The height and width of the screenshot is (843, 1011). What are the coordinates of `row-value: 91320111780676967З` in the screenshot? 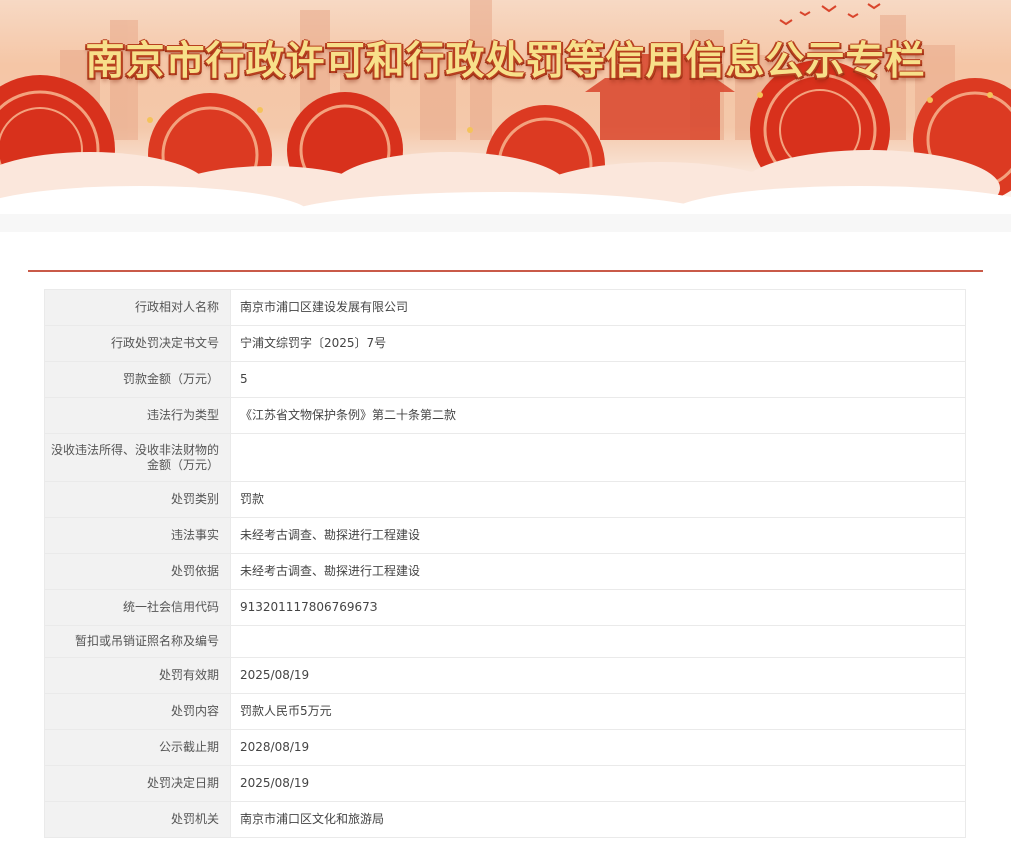 It's located at (598, 607).